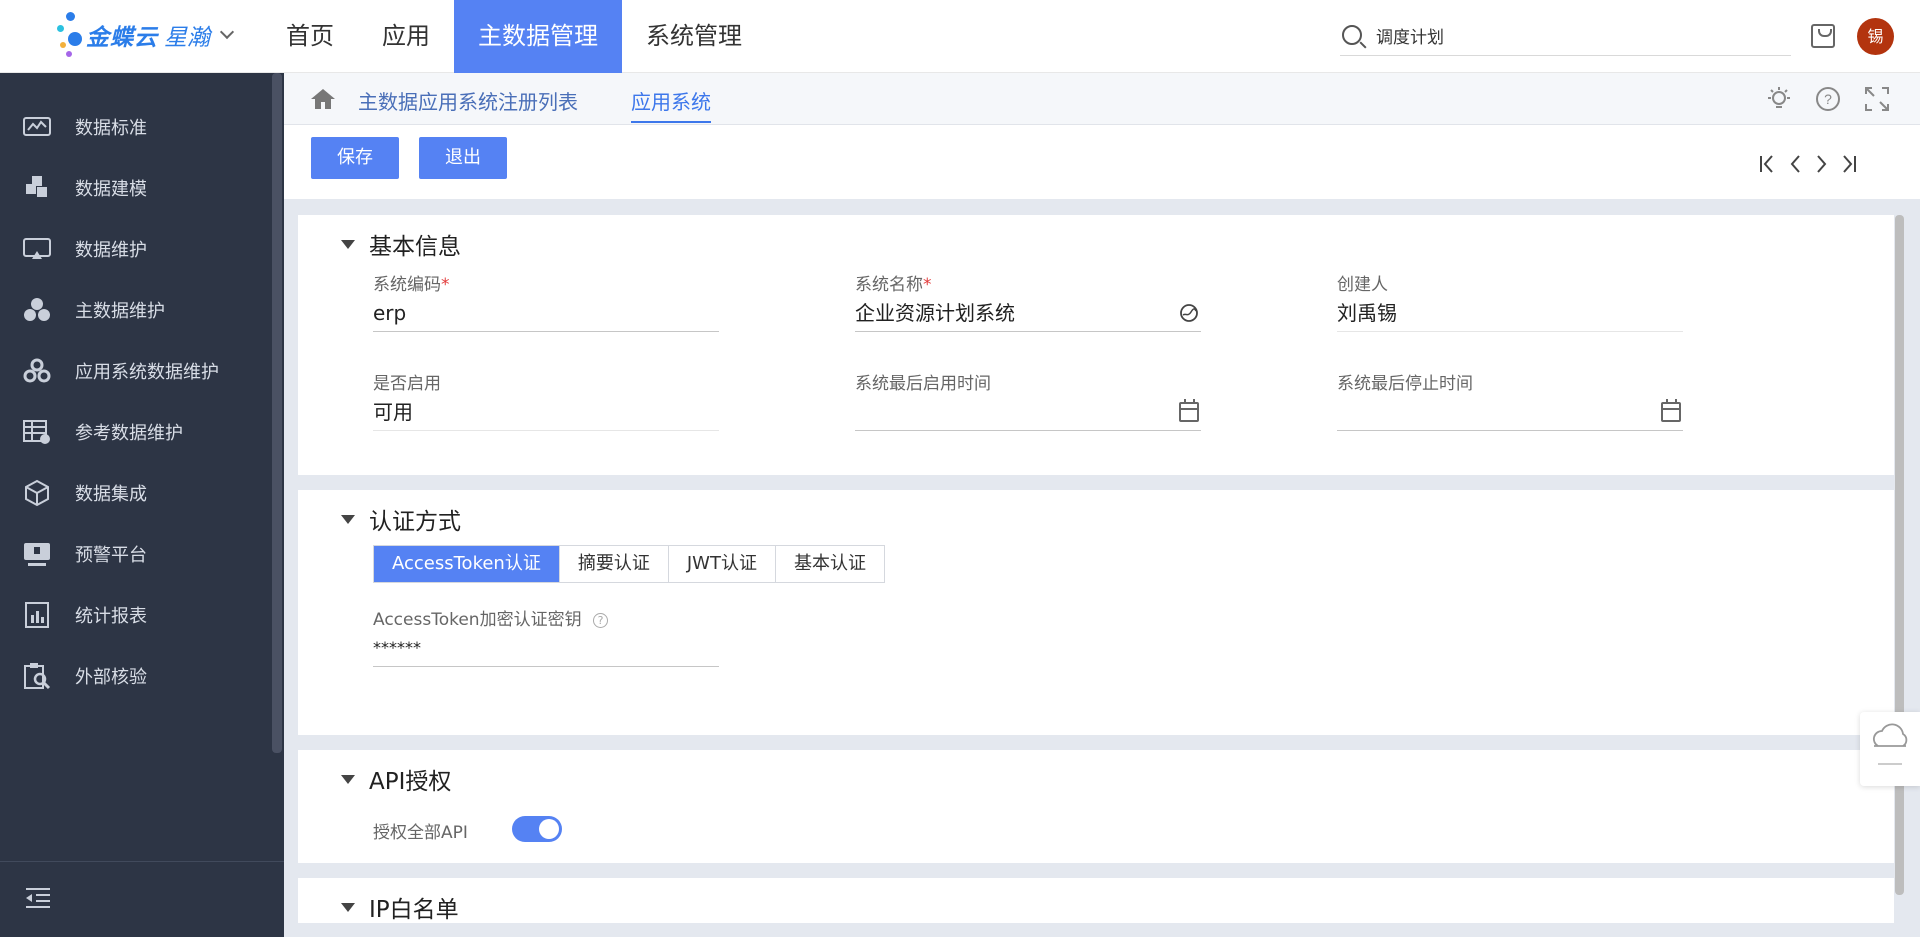  I want to click on enabled-field: 是否启用 可用, so click(546, 400).